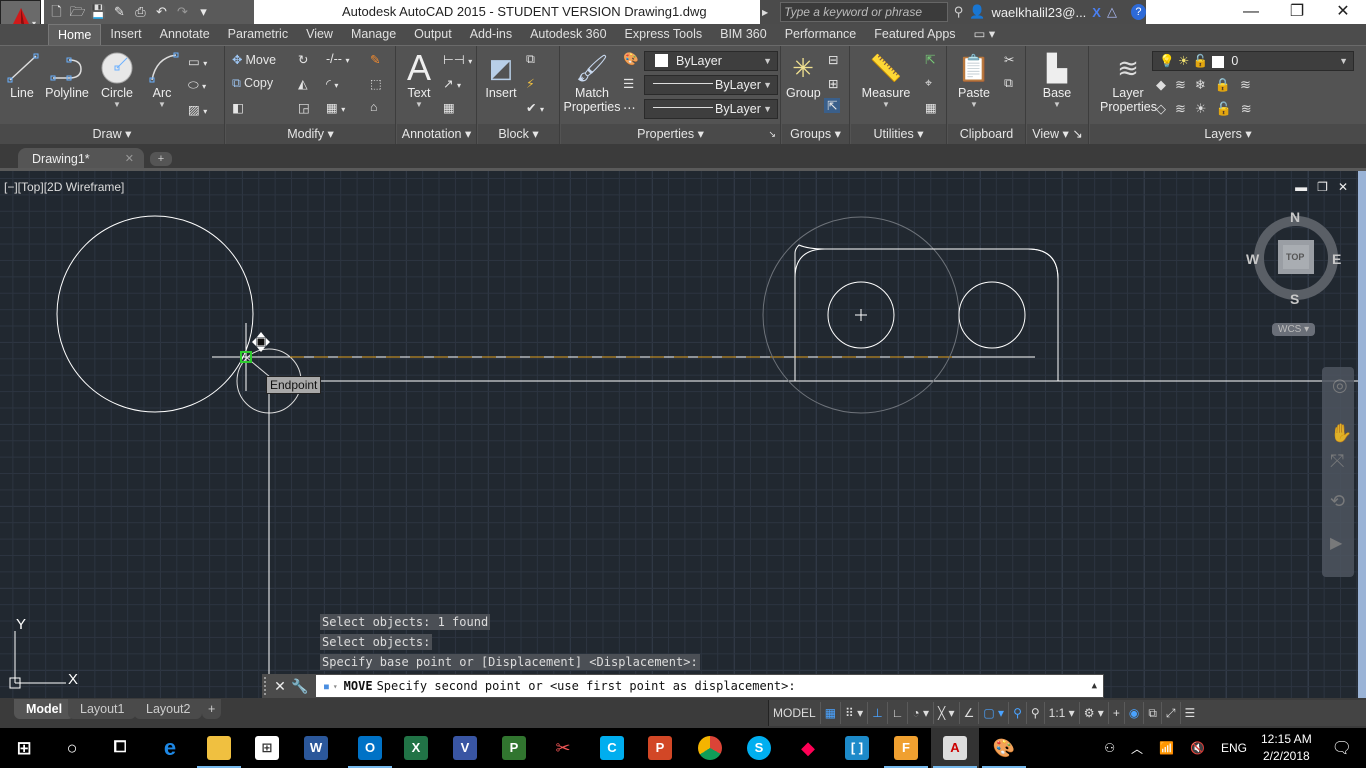 The width and height of the screenshot is (1366, 768). I want to click on task-view-button: ⧠, so click(120, 748).